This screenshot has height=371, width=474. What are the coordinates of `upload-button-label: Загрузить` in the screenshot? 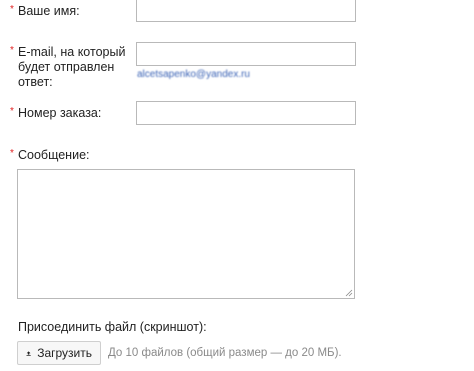 It's located at (64, 353).